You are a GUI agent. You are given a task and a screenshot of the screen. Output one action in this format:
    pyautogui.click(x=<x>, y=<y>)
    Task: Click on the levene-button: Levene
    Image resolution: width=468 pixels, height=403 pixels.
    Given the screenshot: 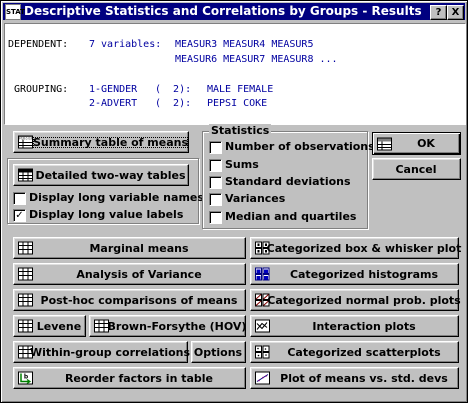 What is the action you would take?
    pyautogui.click(x=49, y=326)
    